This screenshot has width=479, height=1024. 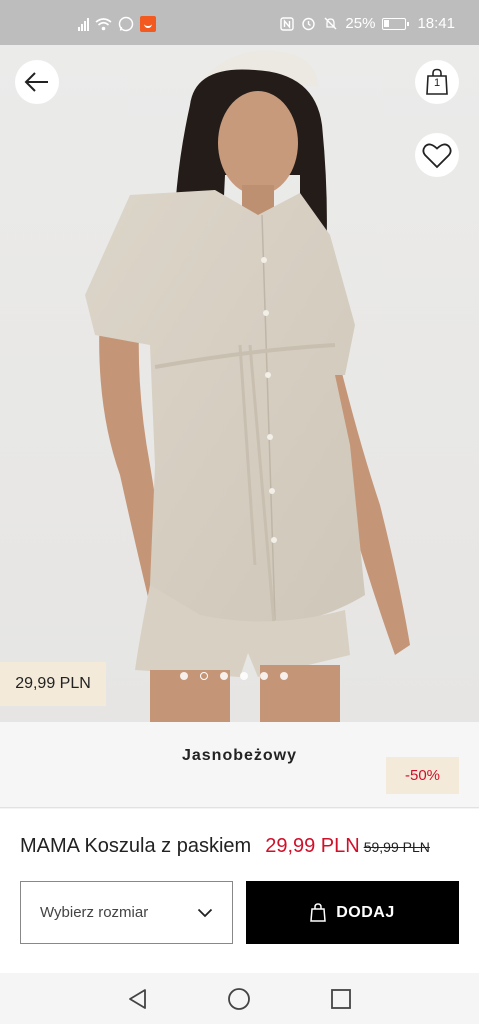 I want to click on triangle-back-icon, so click(x=137, y=999).